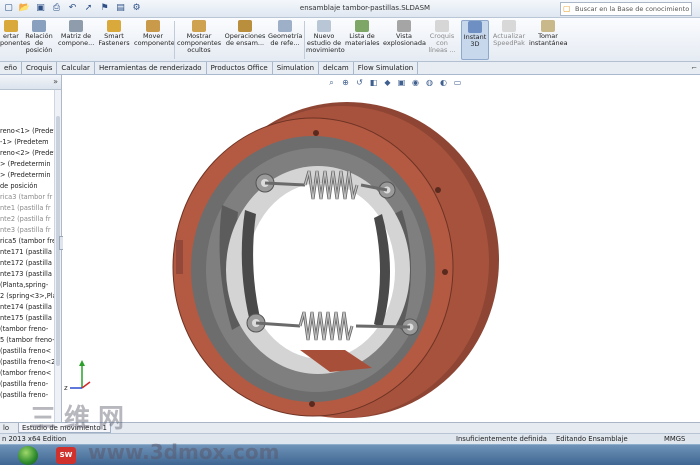  Describe the element at coordinates (30, 230) in the screenshot. I see `tree-item: nte3 (pastilla fr` at that location.